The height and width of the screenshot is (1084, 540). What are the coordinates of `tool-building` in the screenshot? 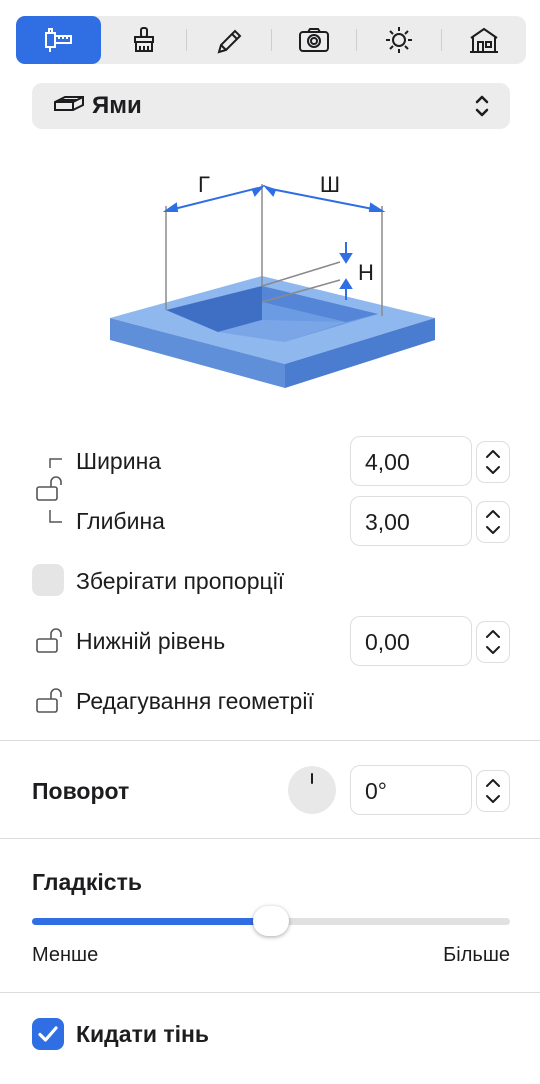 It's located at (483, 40).